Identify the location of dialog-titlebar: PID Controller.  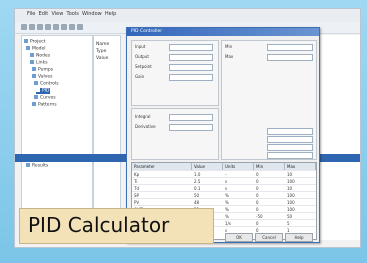
(223, 32).